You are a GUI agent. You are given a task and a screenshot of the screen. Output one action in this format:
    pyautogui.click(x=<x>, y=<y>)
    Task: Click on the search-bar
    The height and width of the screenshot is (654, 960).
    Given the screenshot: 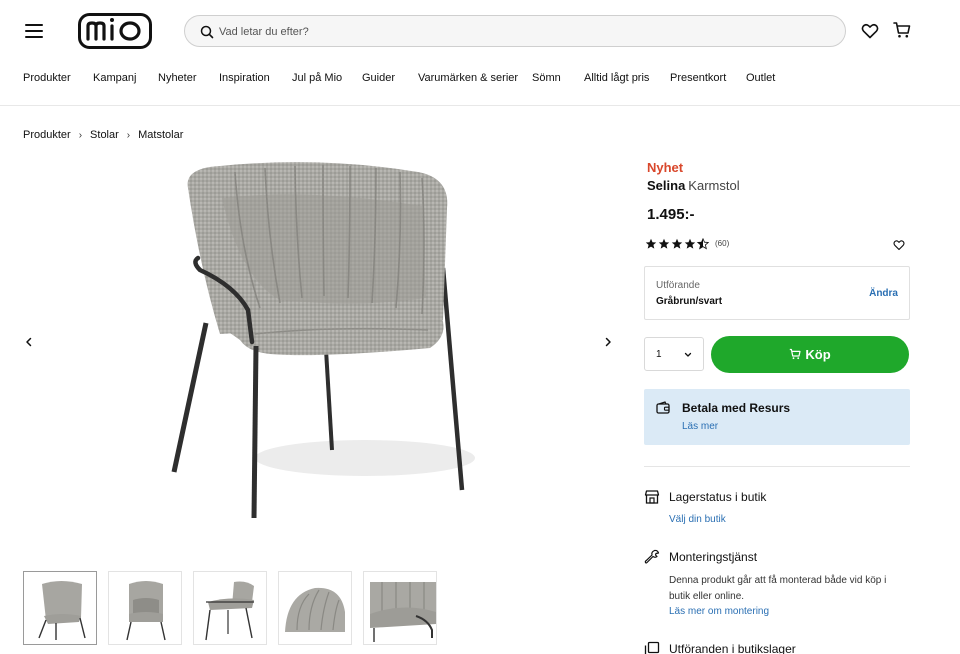 What is the action you would take?
    pyautogui.click(x=515, y=31)
    